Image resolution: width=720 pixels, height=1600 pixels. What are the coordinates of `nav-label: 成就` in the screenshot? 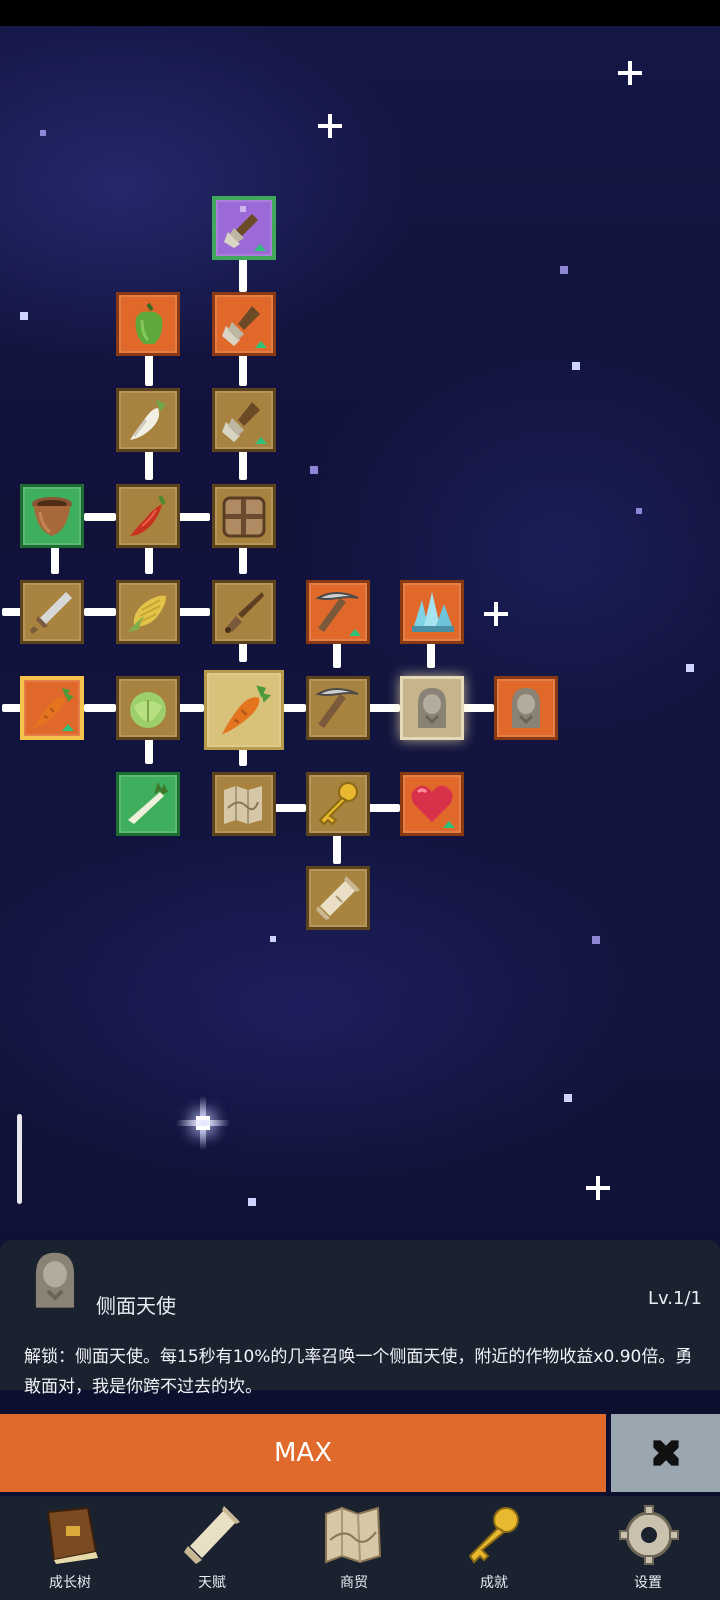 It's located at (494, 1583).